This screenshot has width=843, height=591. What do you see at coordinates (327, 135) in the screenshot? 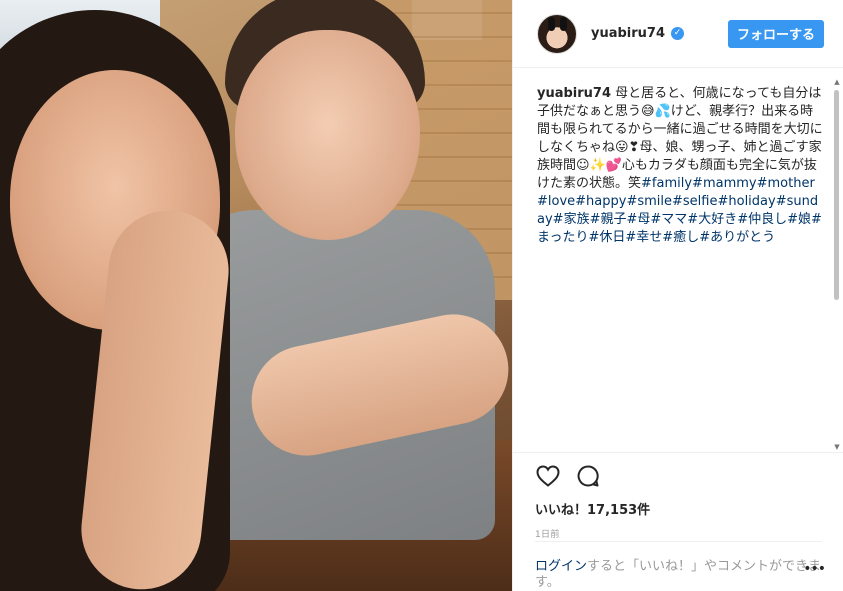
I see `mother-face` at bounding box center [327, 135].